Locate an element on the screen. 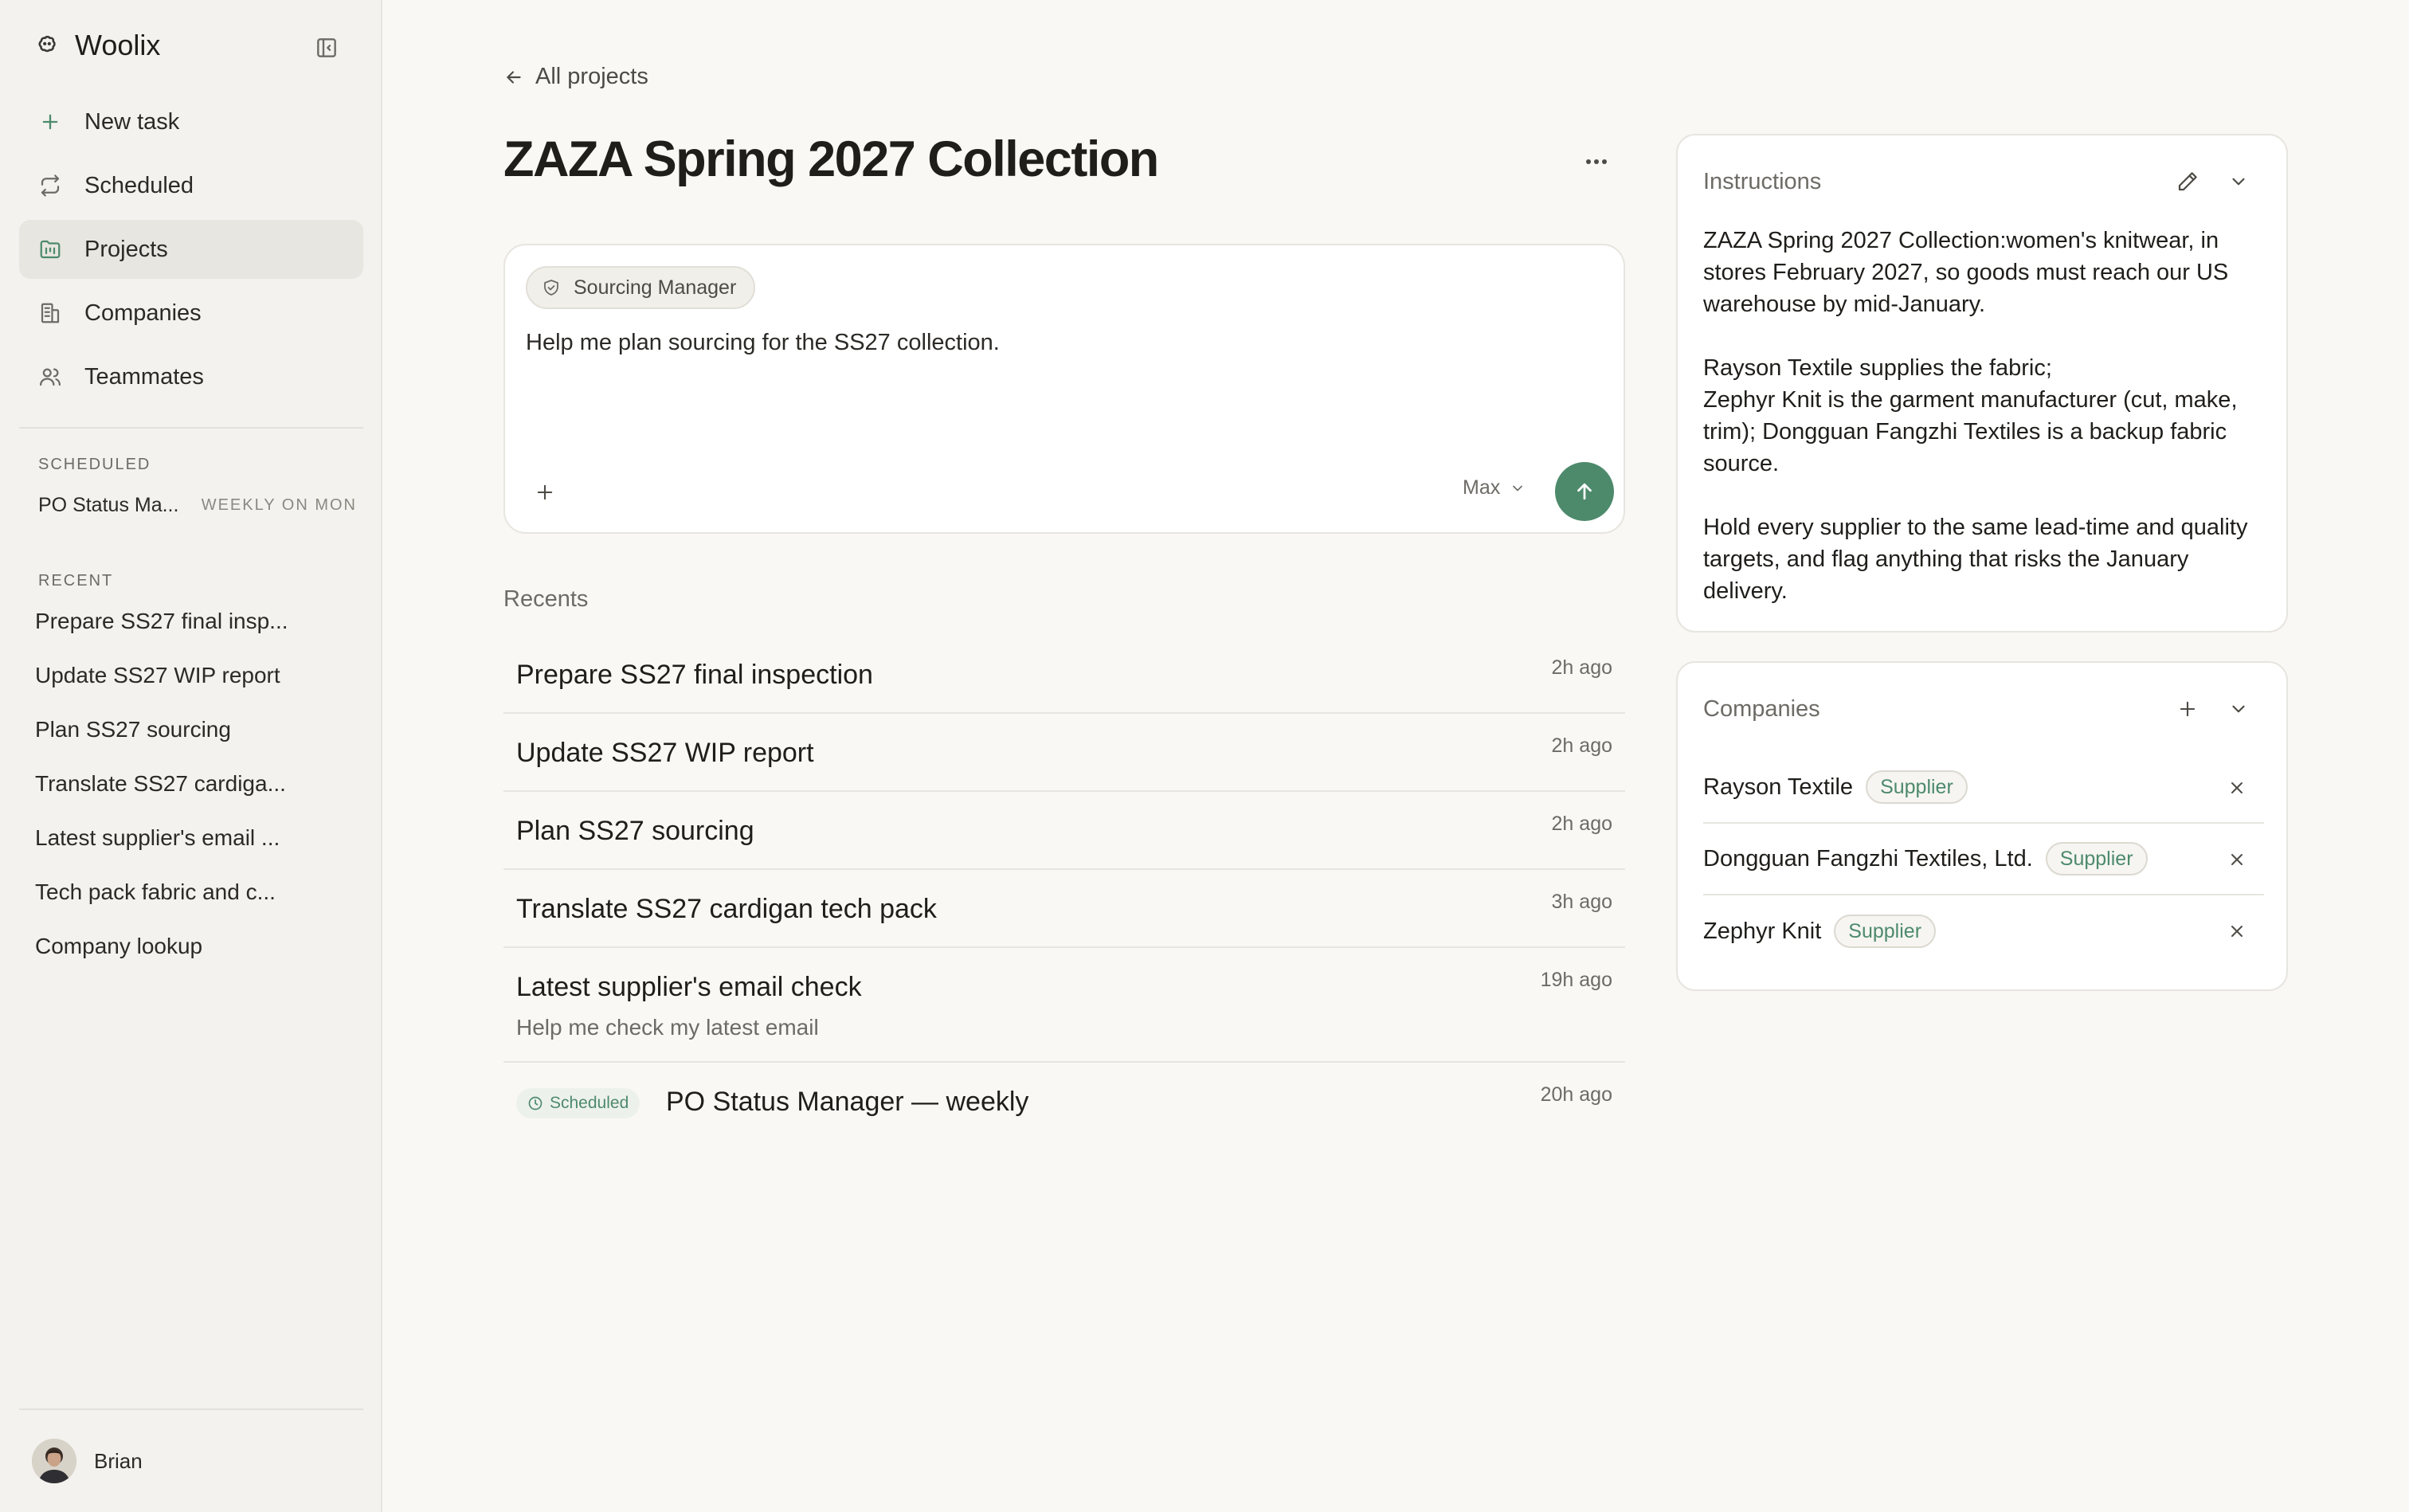  nav-scheduled: Scheduled is located at coordinates (191, 186).